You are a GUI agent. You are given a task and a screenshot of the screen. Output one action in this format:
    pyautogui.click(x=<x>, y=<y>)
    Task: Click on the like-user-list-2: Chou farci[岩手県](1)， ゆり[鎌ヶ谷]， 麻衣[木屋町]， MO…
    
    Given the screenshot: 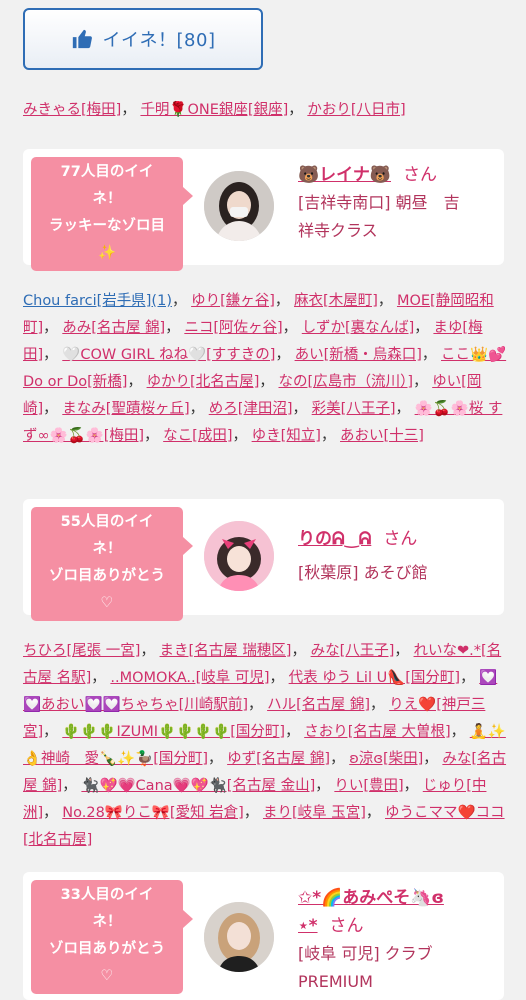 What is the action you would take?
    pyautogui.click(x=265, y=368)
    